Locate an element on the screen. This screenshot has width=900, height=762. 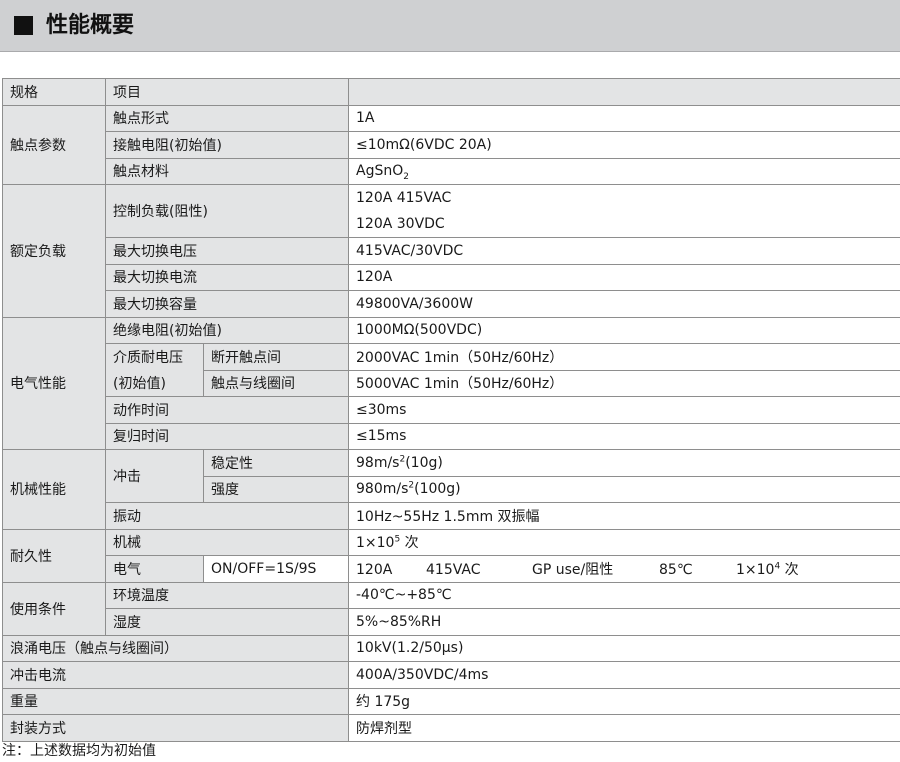
row-sublabel: ON/OFF=1S/9S is located at coordinates (276, 569).